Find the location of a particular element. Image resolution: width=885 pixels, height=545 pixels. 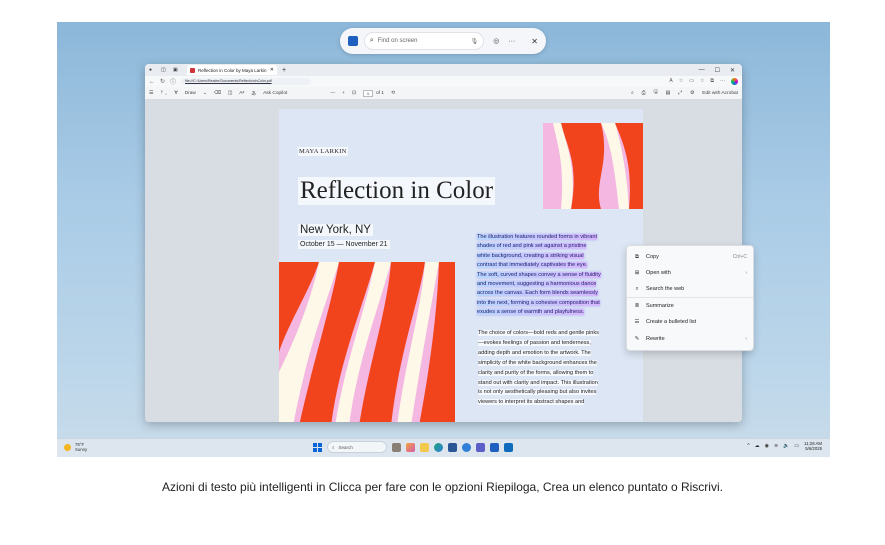

page-total: of 1 is located at coordinates (379, 93).